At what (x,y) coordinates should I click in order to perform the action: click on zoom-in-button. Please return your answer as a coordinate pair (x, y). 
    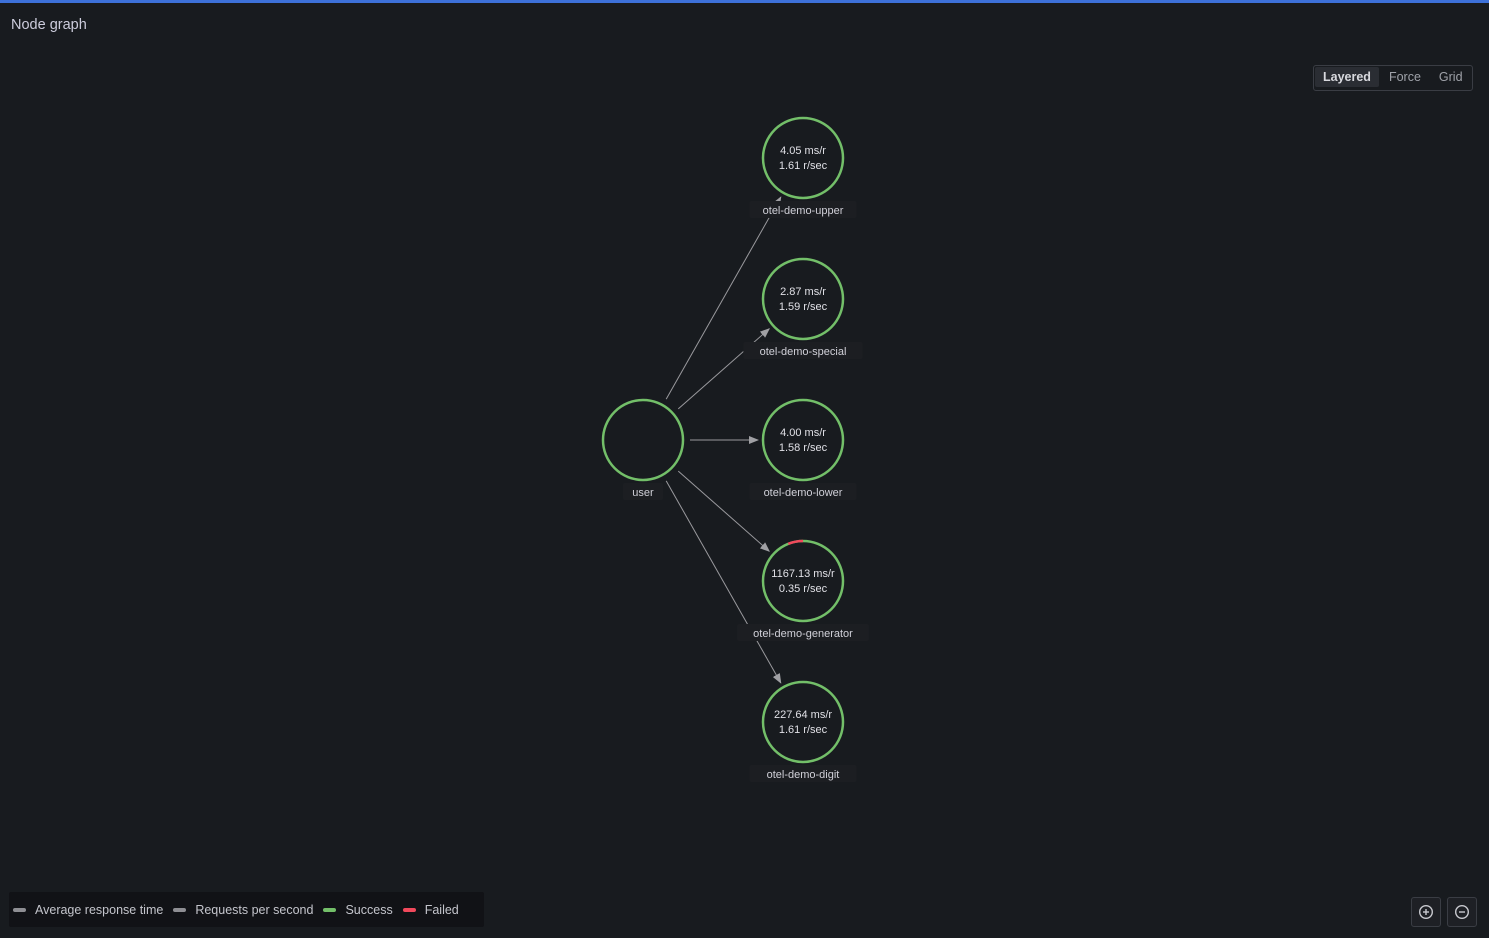
    Looking at the image, I should click on (1426, 912).